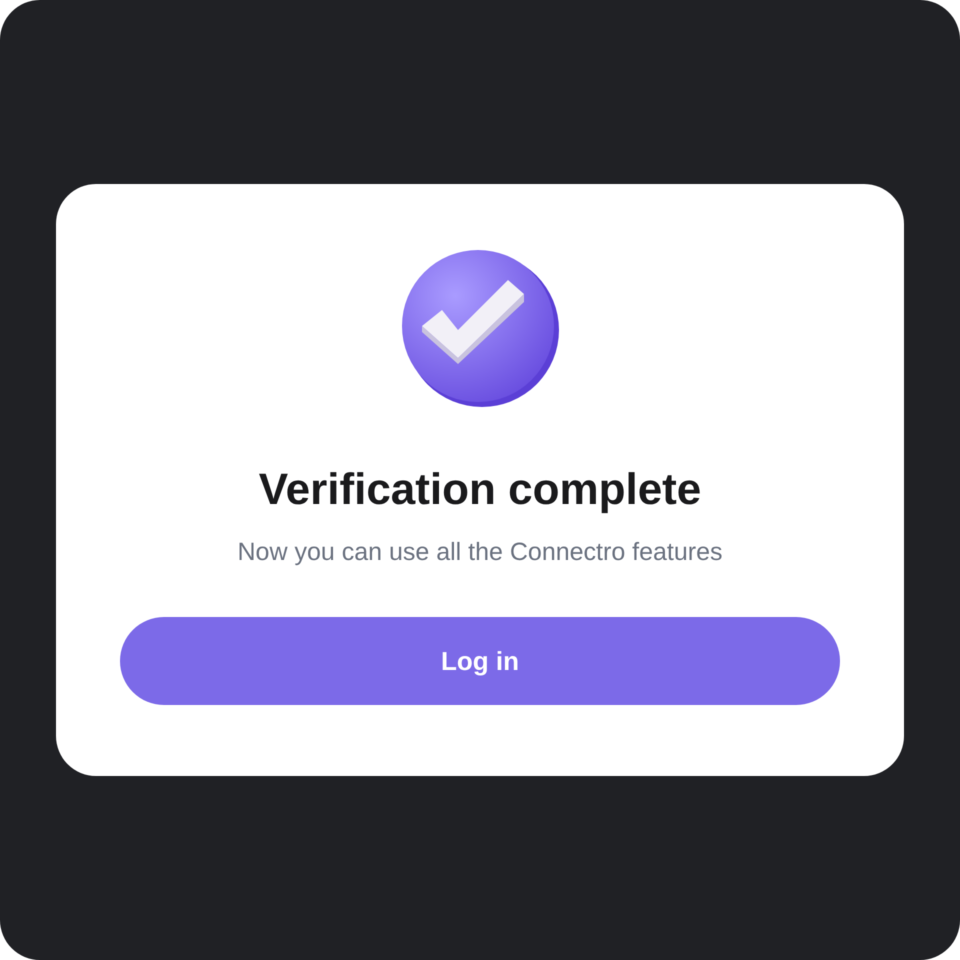 This screenshot has width=960, height=960. Describe the element at coordinates (480, 328) in the screenshot. I see `check-badge-icon` at that location.